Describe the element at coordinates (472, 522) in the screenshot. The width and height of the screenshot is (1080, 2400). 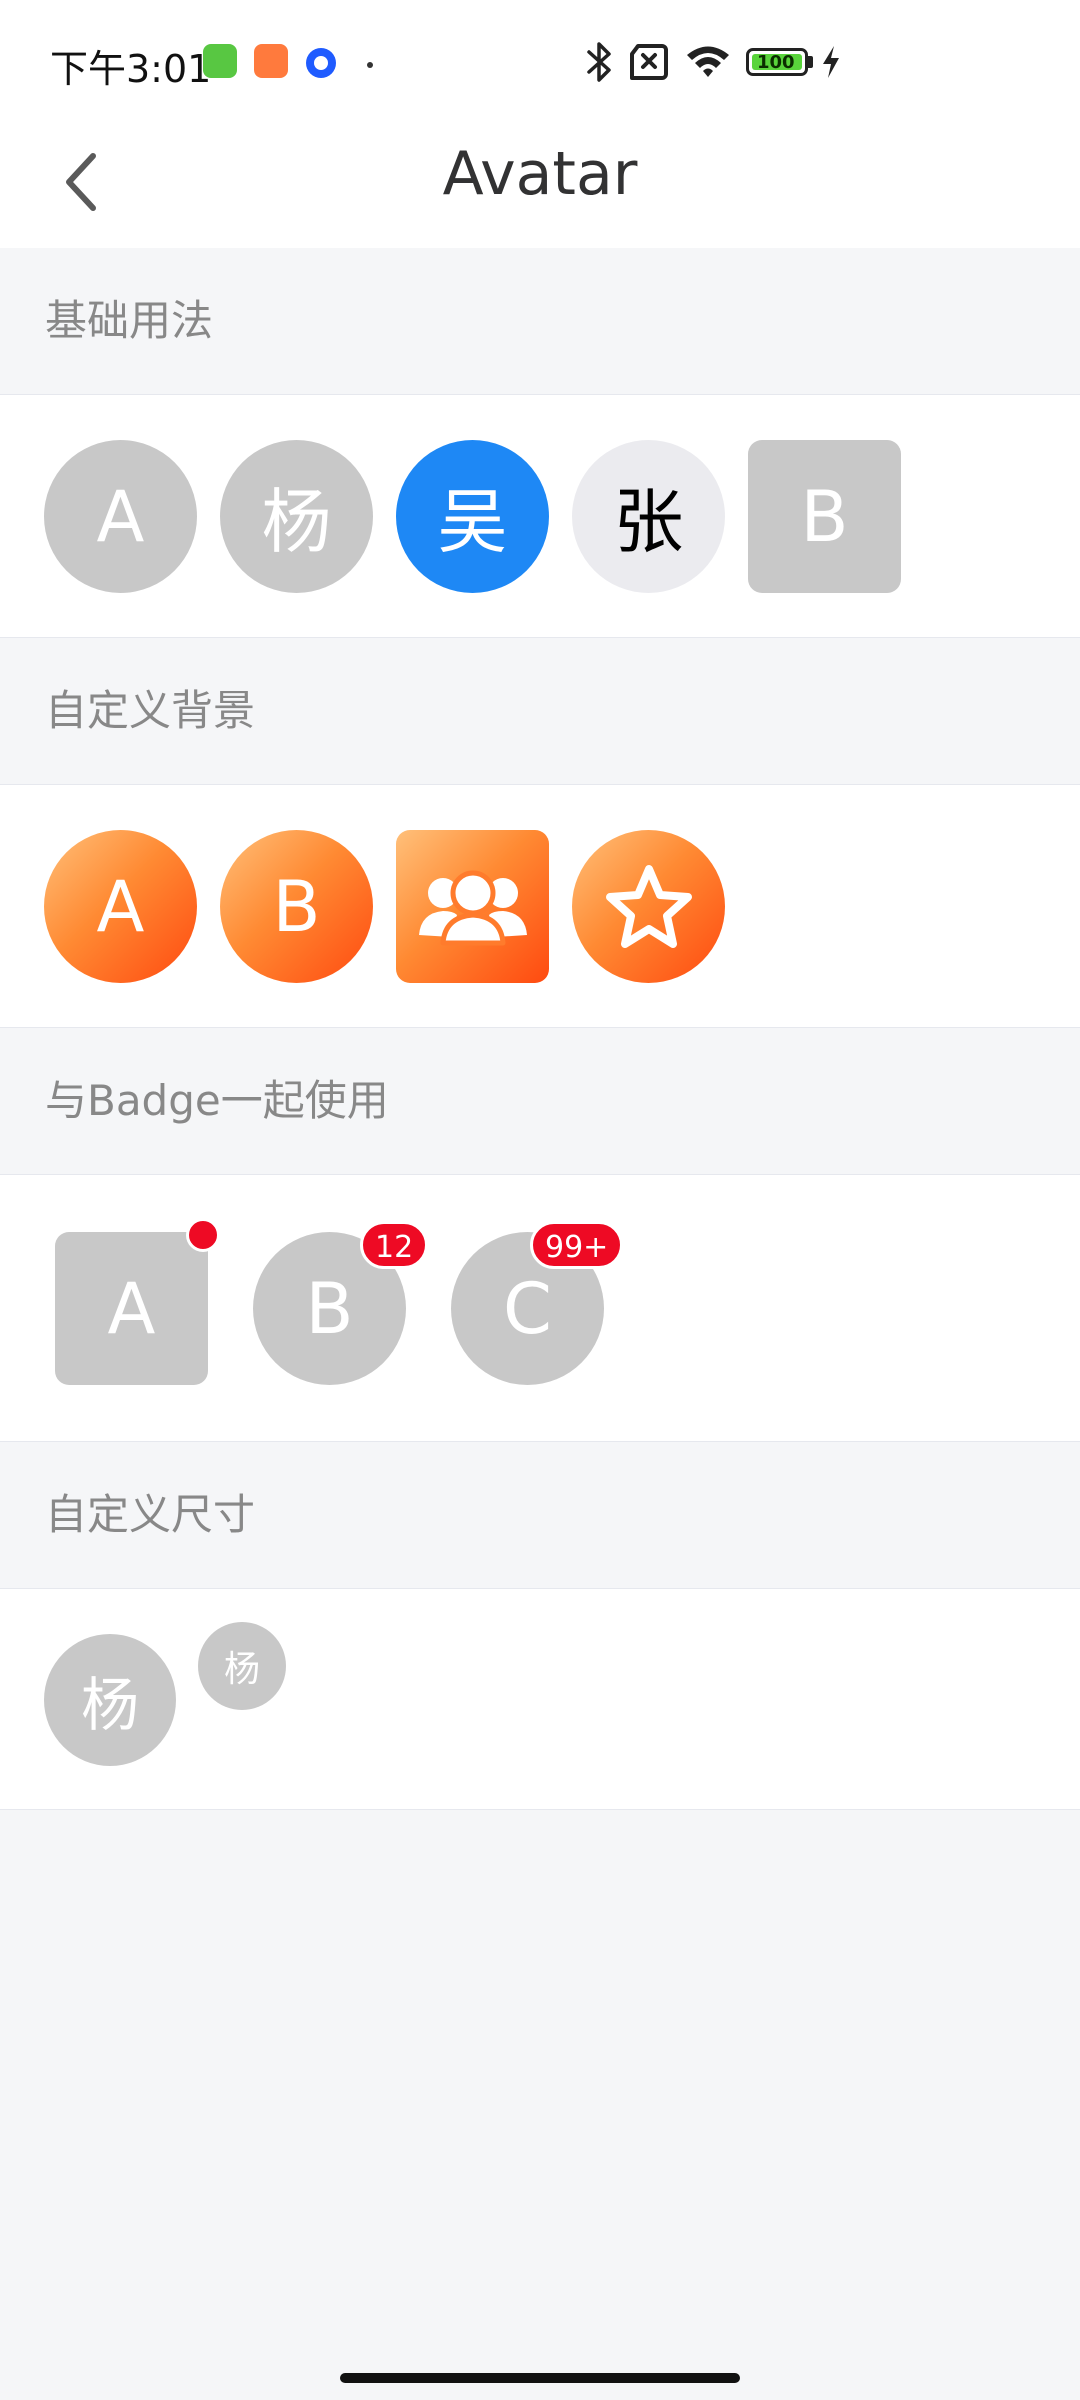
I see `avatar-text: 吴` at that location.